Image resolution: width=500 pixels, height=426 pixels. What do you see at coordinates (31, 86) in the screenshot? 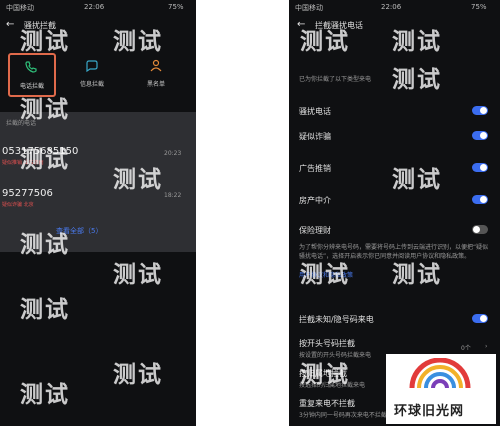
I see `tab-label: 电话拦截` at bounding box center [31, 86].